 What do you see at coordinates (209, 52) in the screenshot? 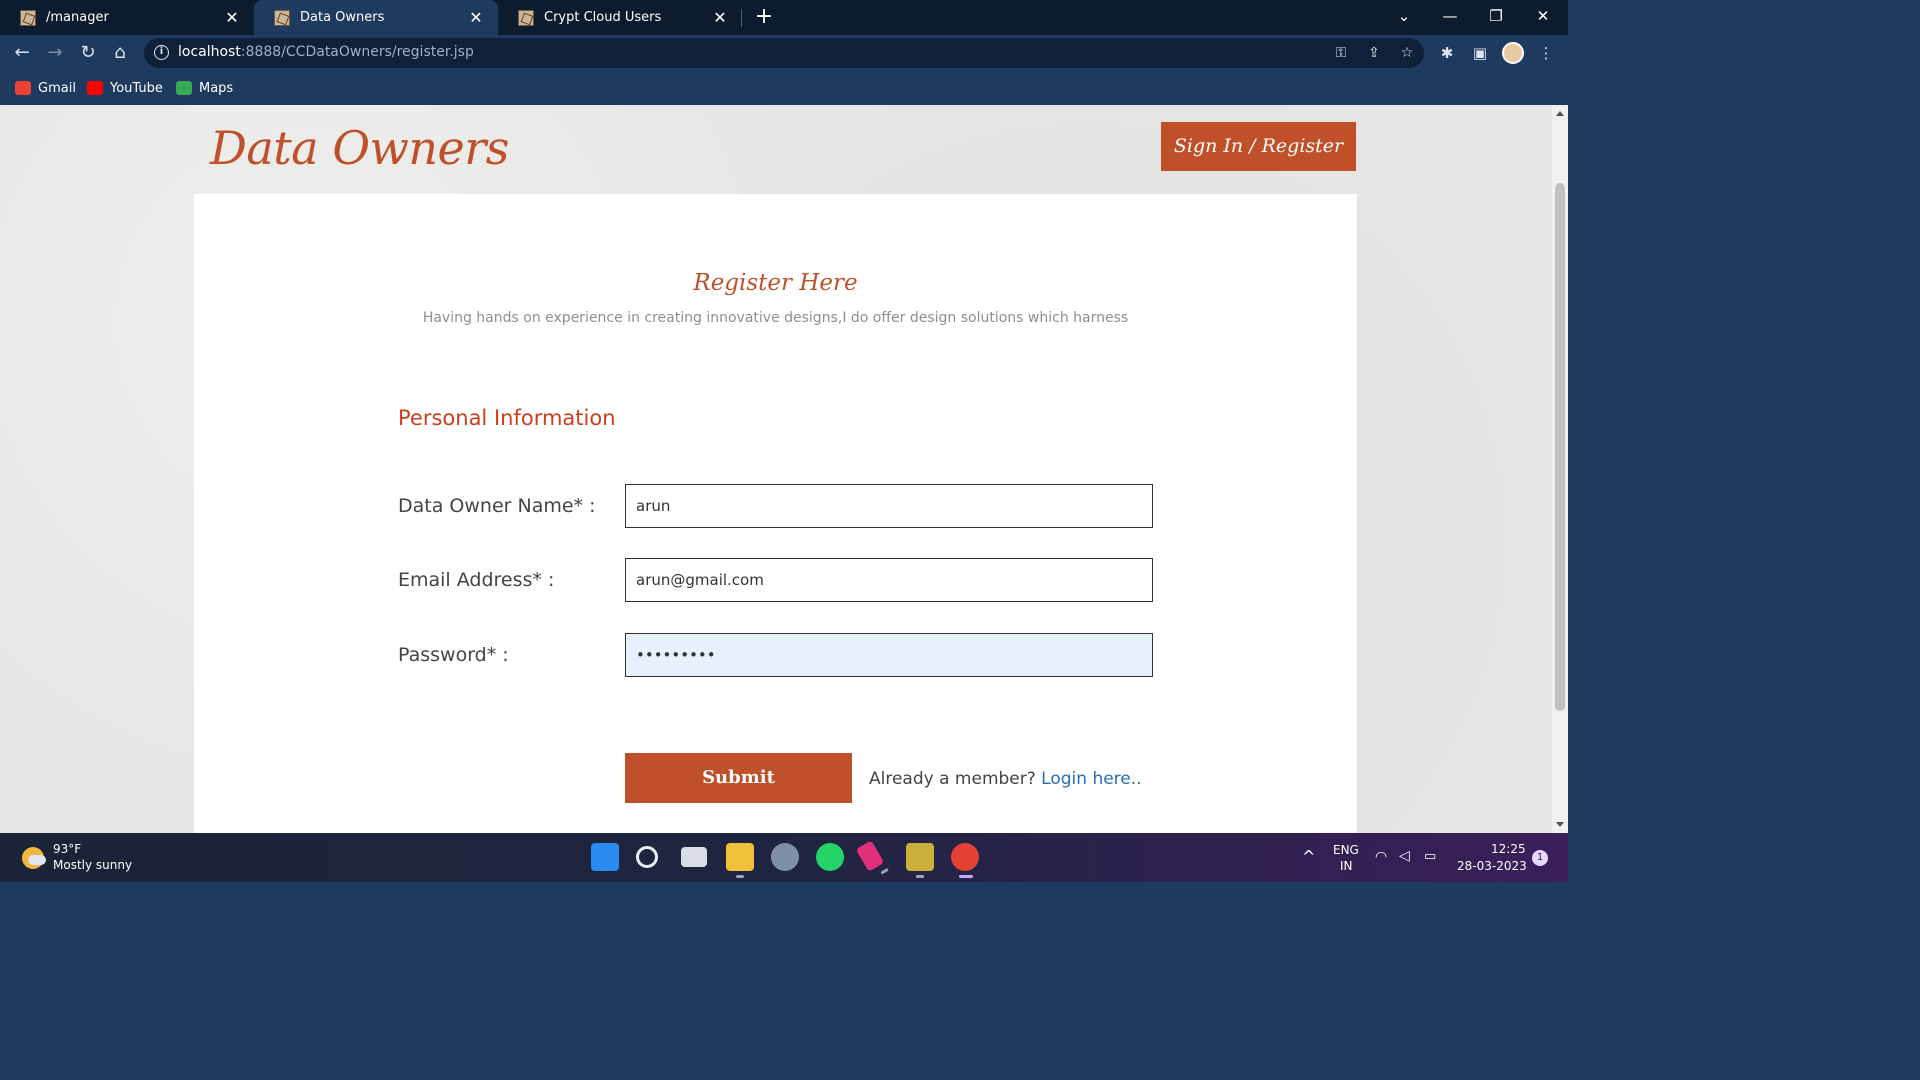
I see `url-host: localhost` at bounding box center [209, 52].